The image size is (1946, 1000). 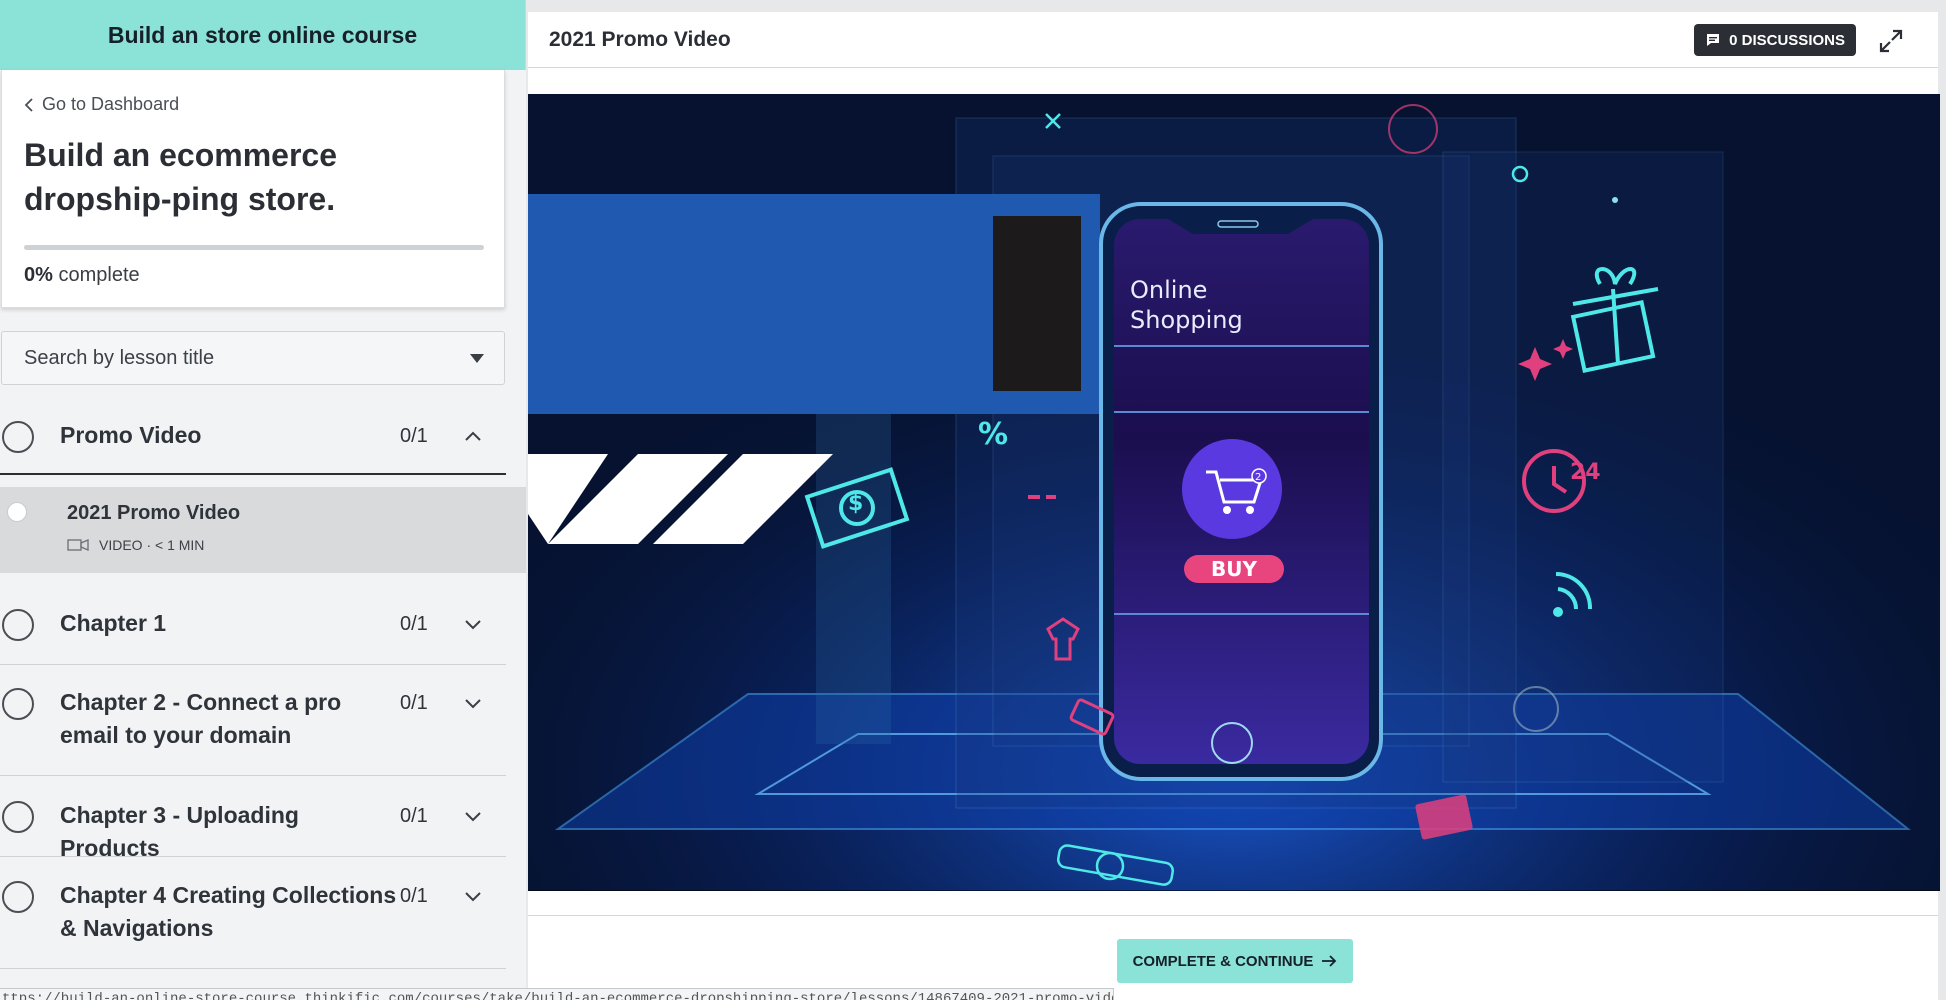 I want to click on discussions-button: 0 DISCUSSIONS, so click(x=1775, y=40).